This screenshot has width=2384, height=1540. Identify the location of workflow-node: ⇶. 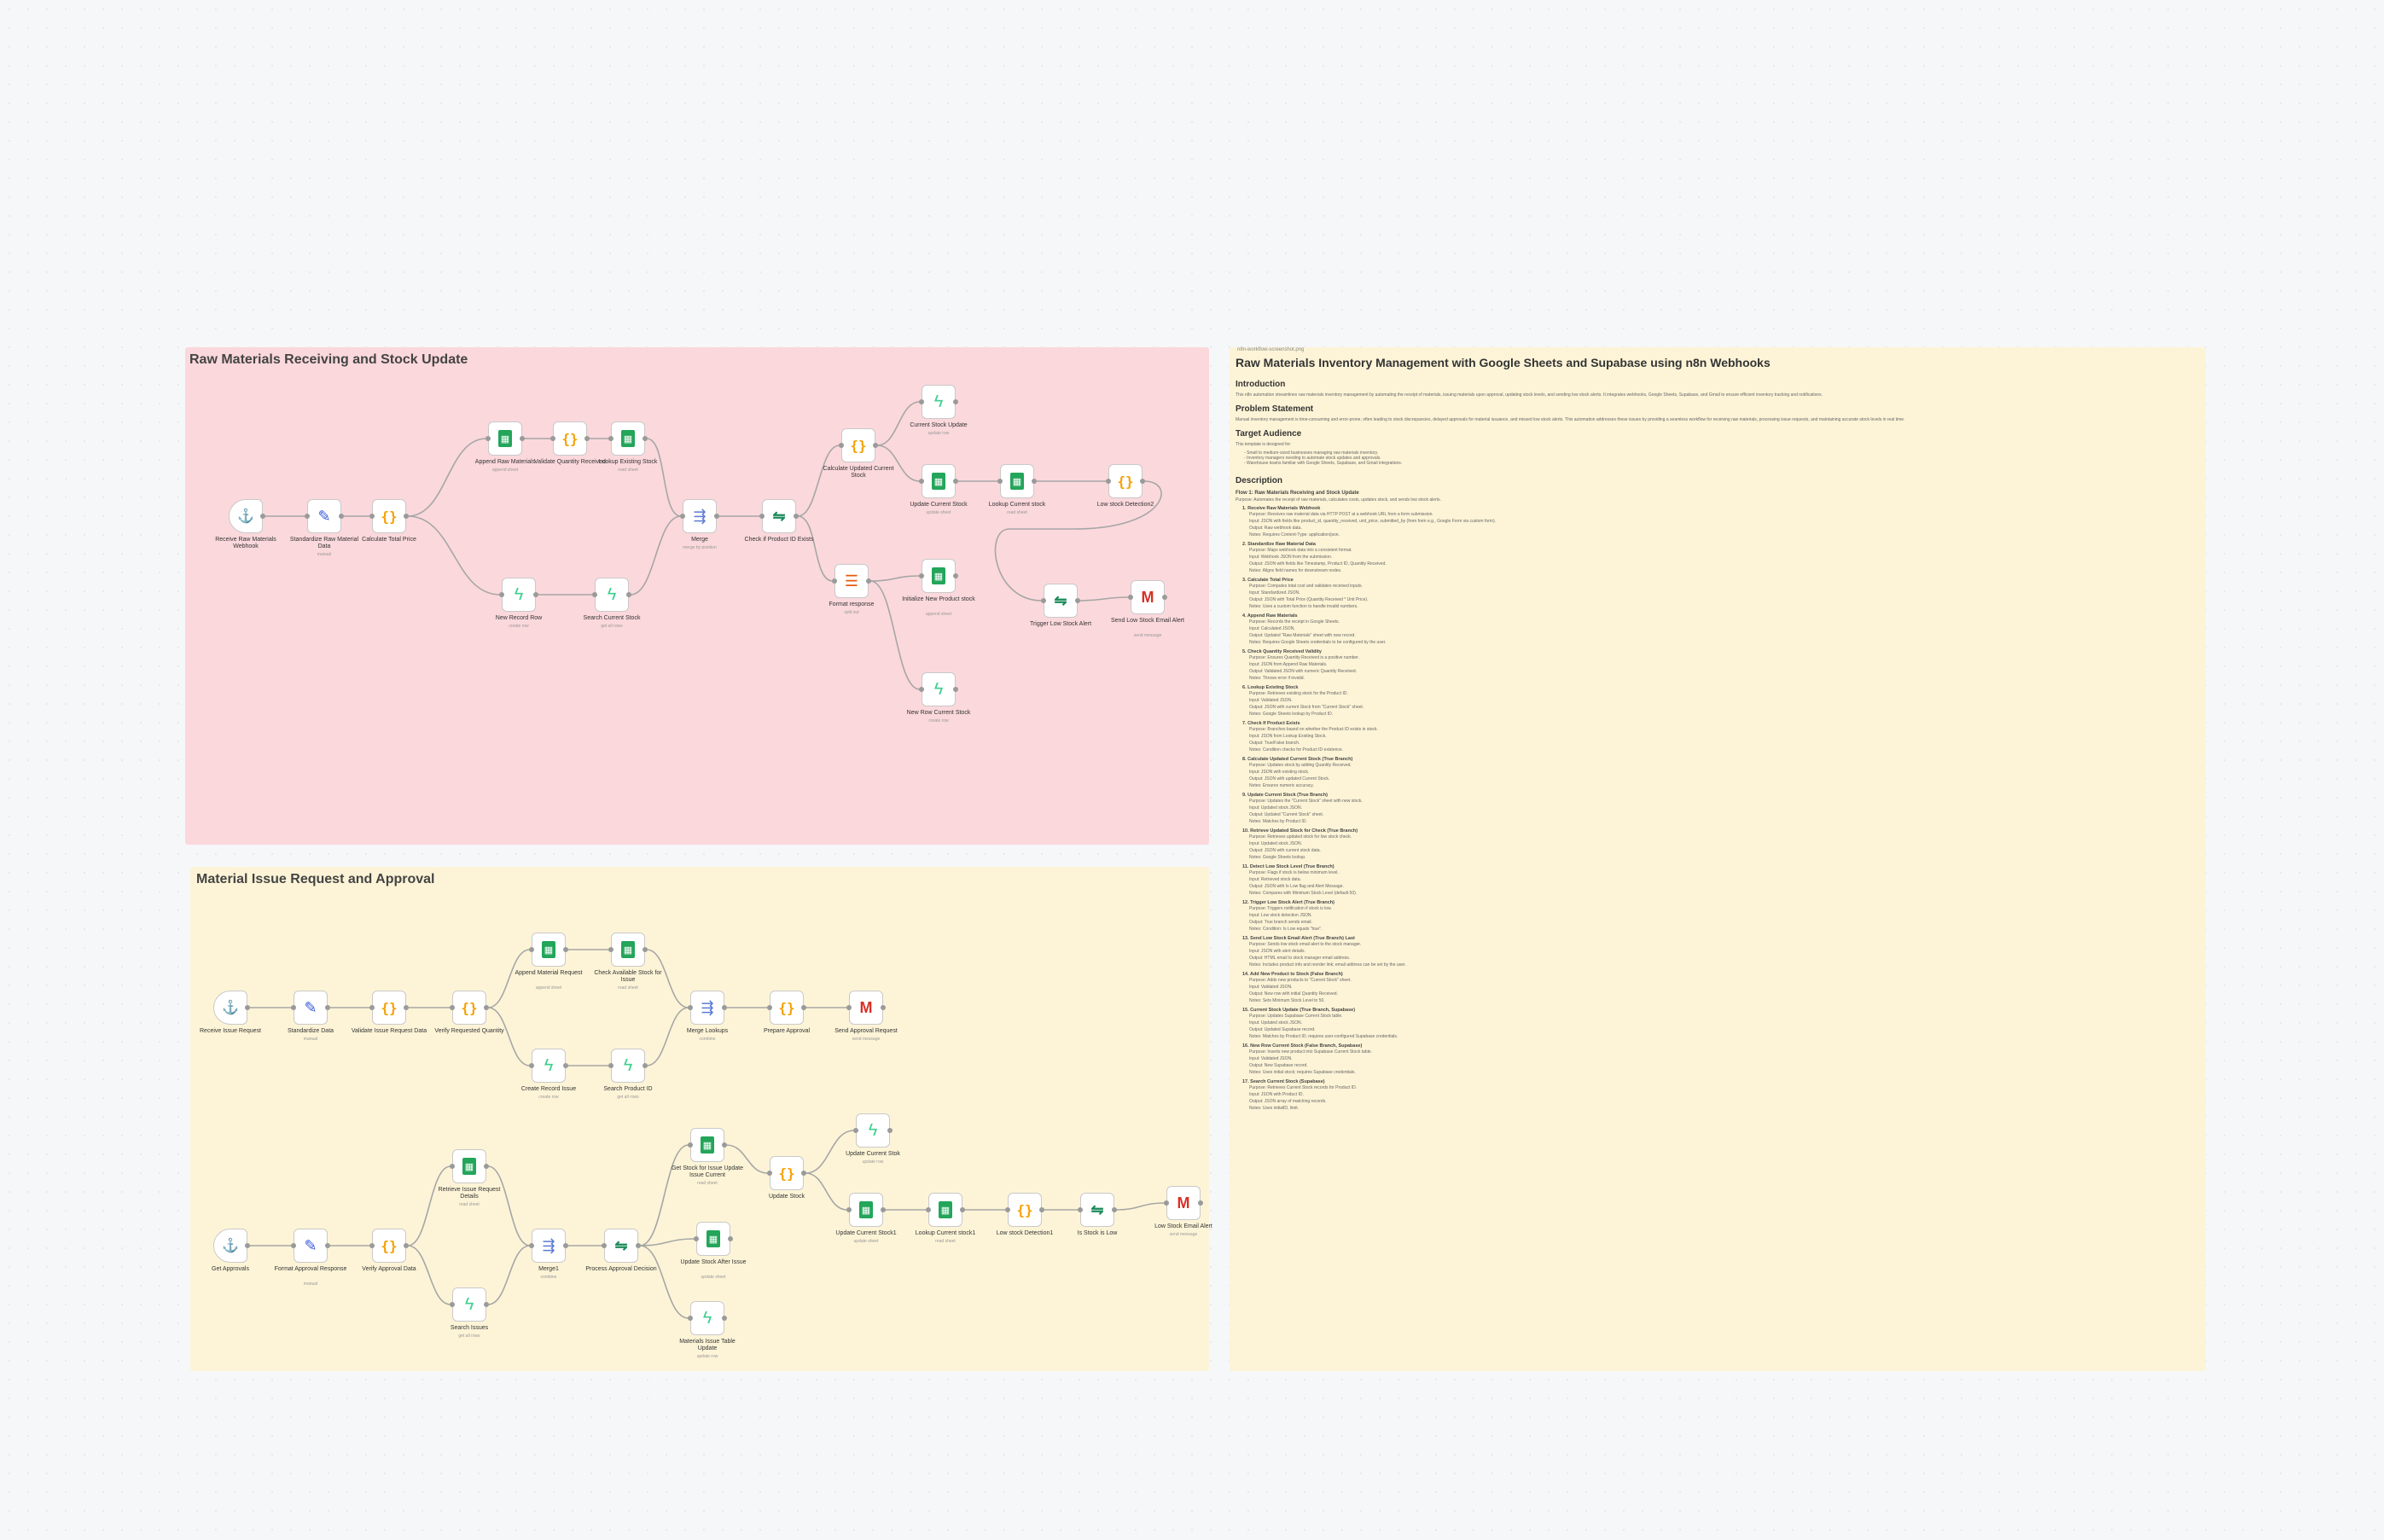
(548, 1246).